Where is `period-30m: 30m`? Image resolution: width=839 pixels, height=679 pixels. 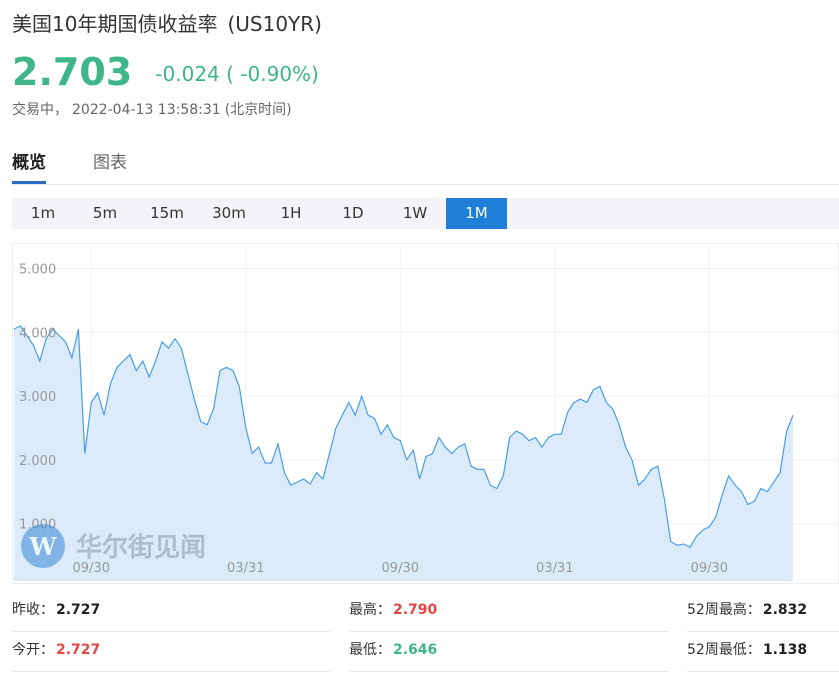
period-30m: 30m is located at coordinates (229, 213).